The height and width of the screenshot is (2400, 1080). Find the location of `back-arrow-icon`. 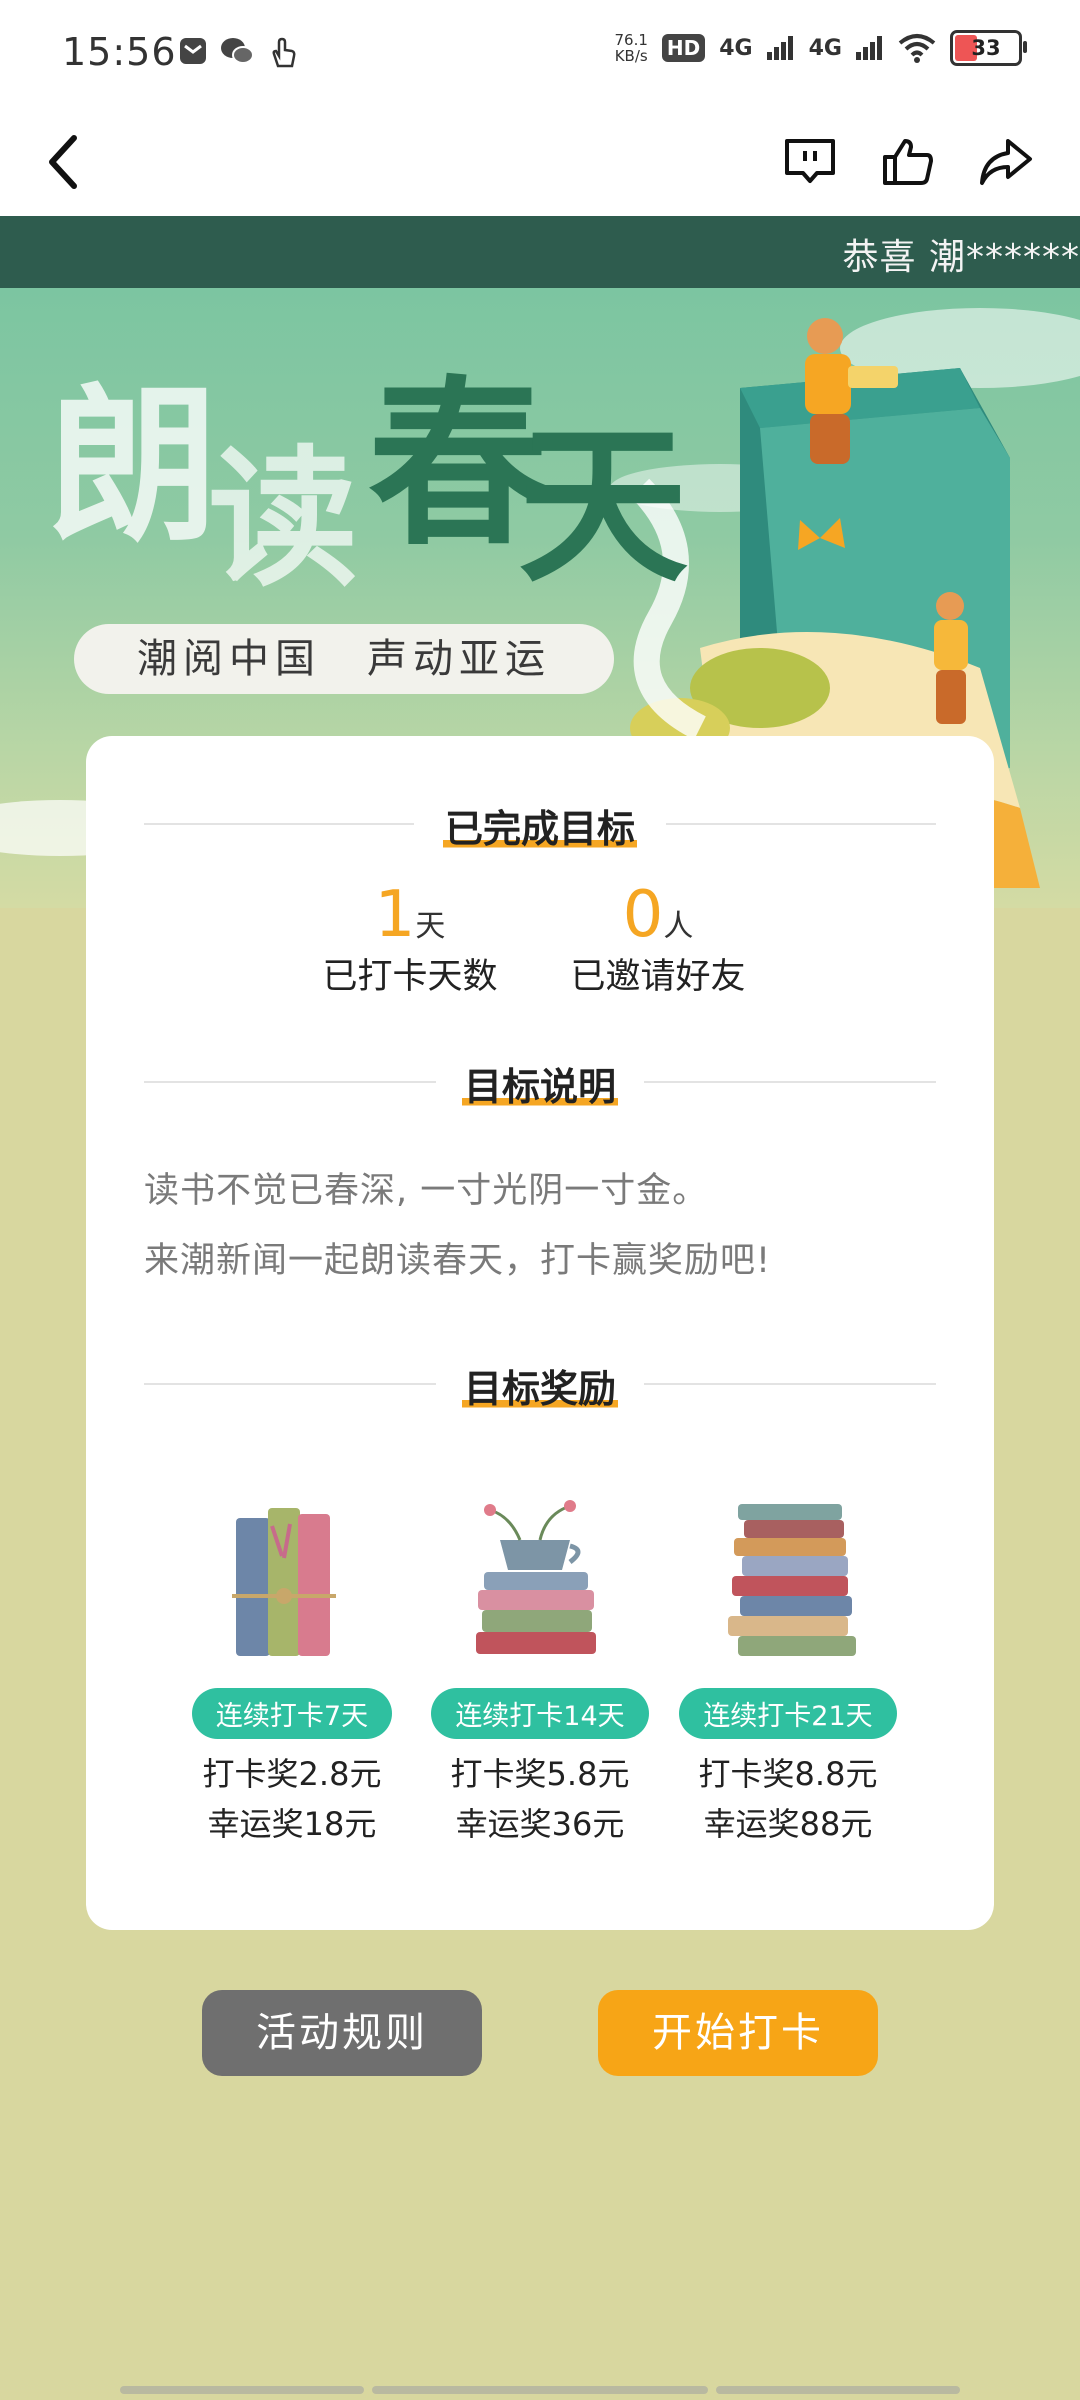

back-arrow-icon is located at coordinates (63, 162).